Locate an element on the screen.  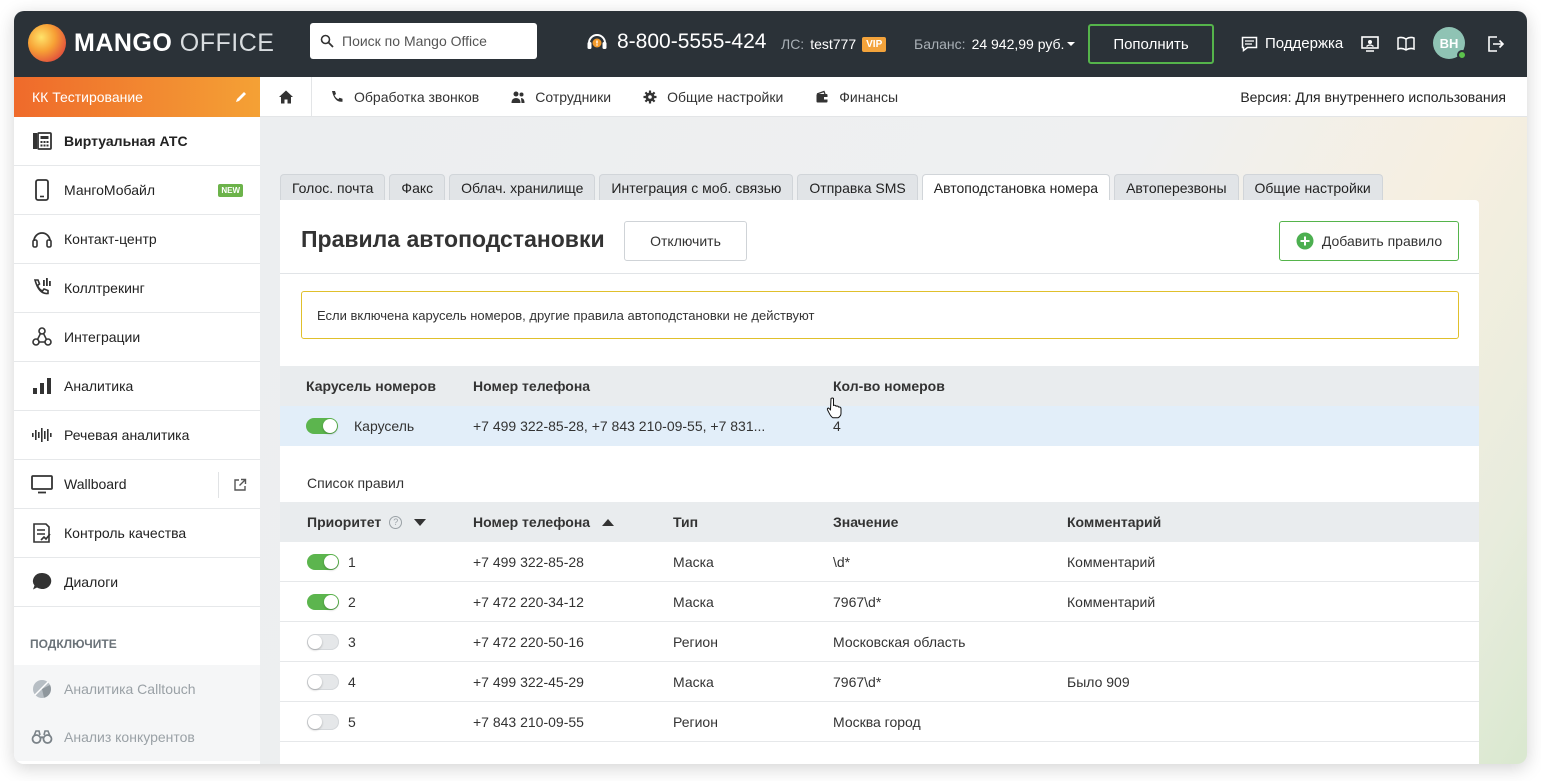
sidebar-item-label: Wallboard is located at coordinates (95, 484).